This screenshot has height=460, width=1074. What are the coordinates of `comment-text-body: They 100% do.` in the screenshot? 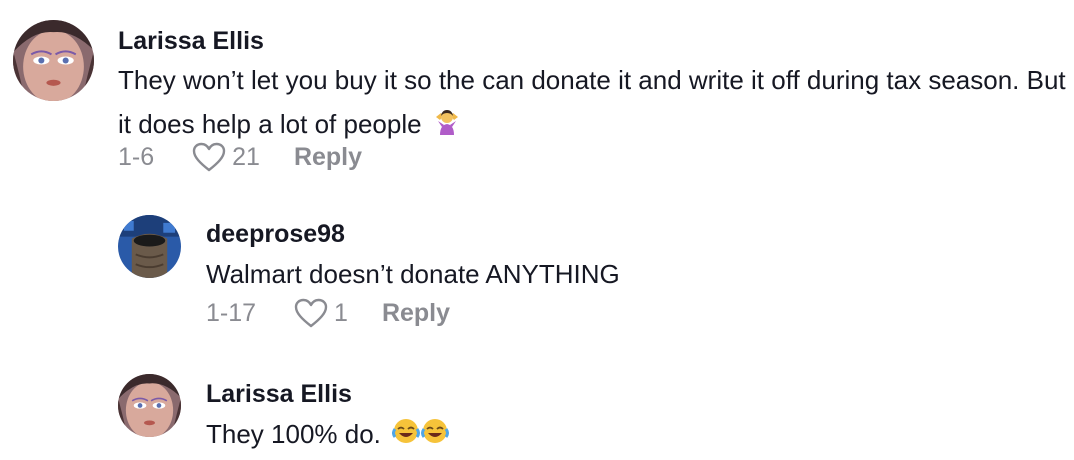 It's located at (293, 434).